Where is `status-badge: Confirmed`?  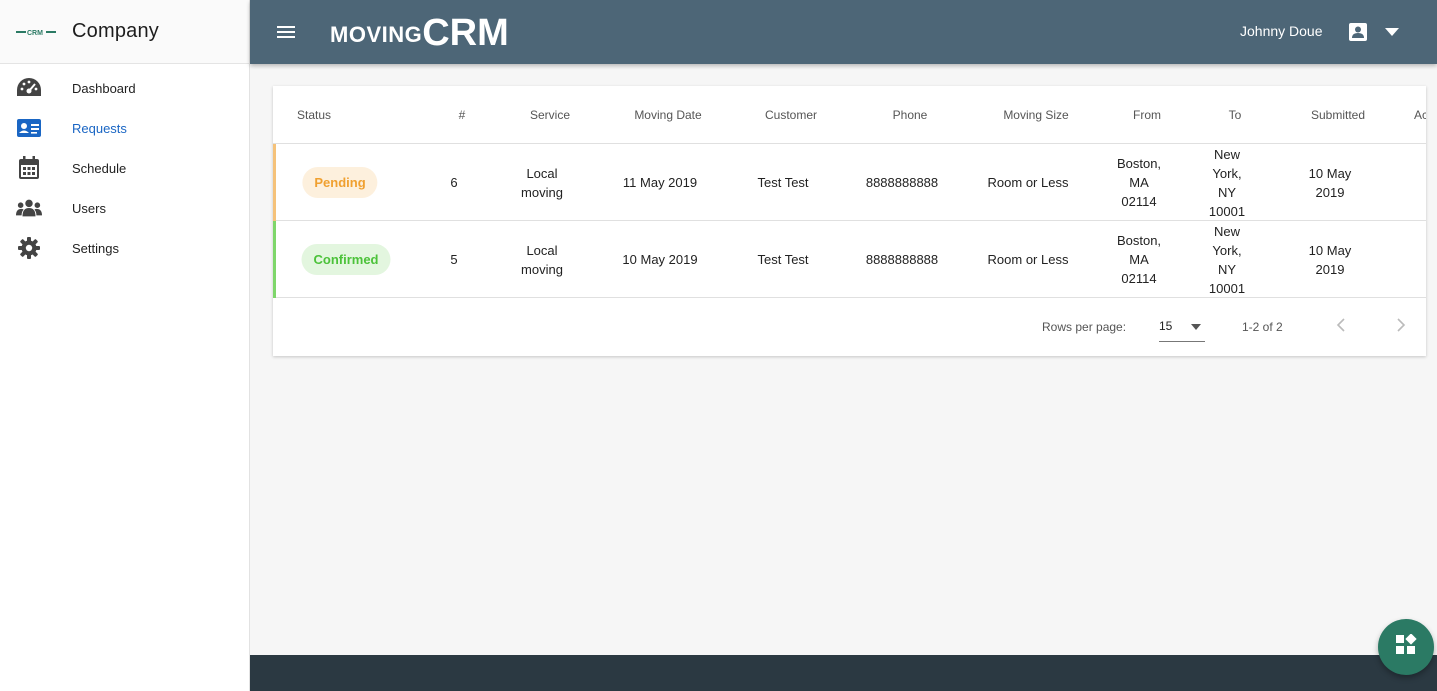 status-badge: Confirmed is located at coordinates (346, 259).